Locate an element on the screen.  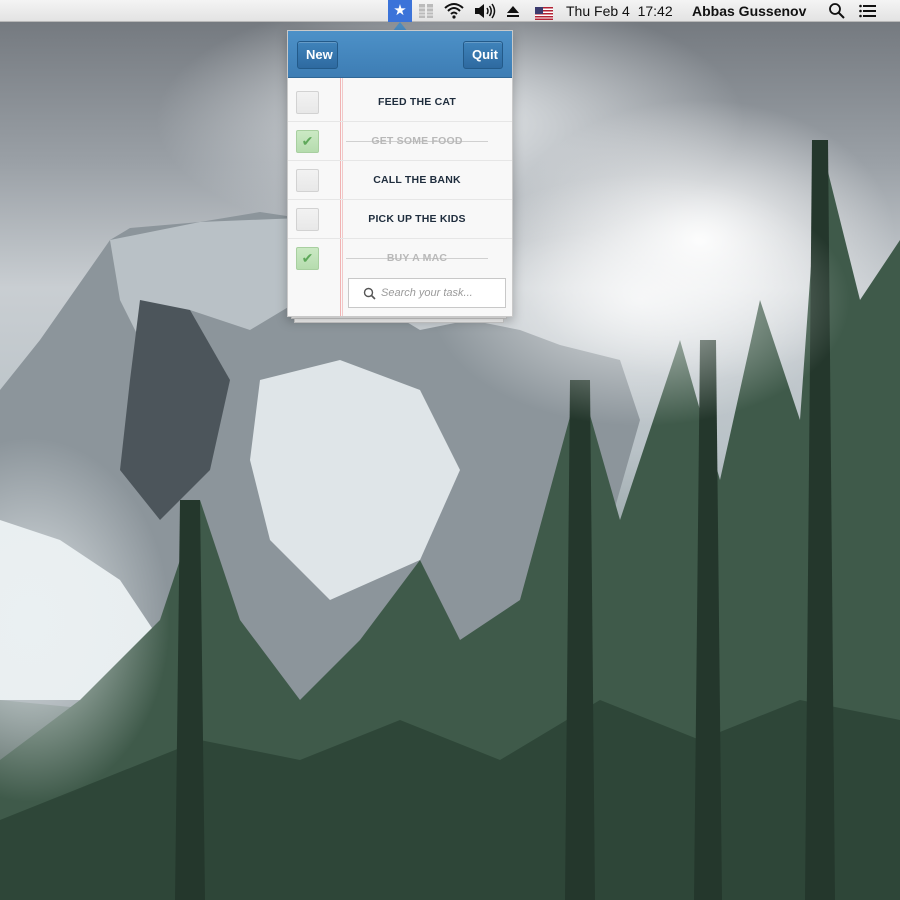
popover-header: New Quit is located at coordinates (400, 54).